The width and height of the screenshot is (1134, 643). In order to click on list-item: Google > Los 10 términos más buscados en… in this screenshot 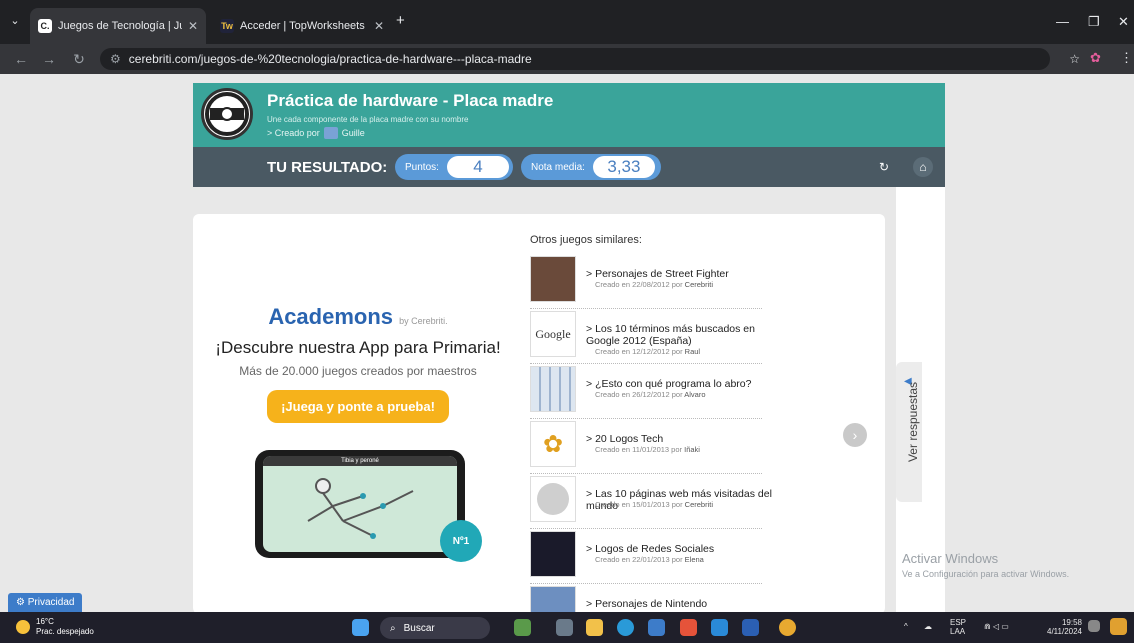, I will do `click(646, 336)`.